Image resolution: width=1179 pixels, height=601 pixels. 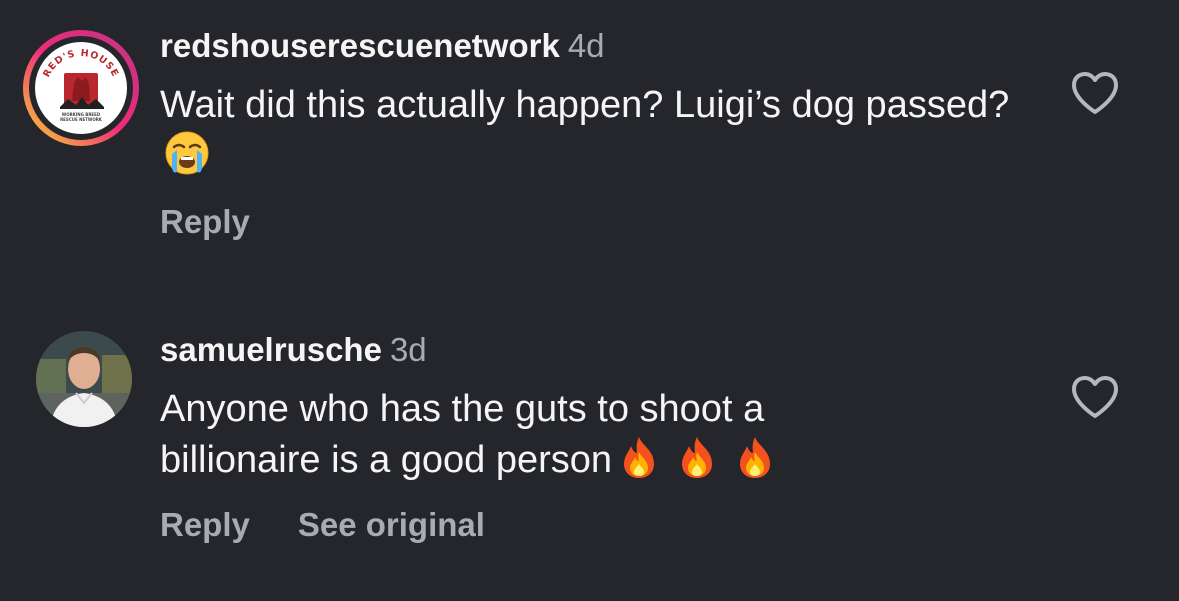 What do you see at coordinates (81, 119) in the screenshot?
I see `svg-text: RESCUE NETWORK` at bounding box center [81, 119].